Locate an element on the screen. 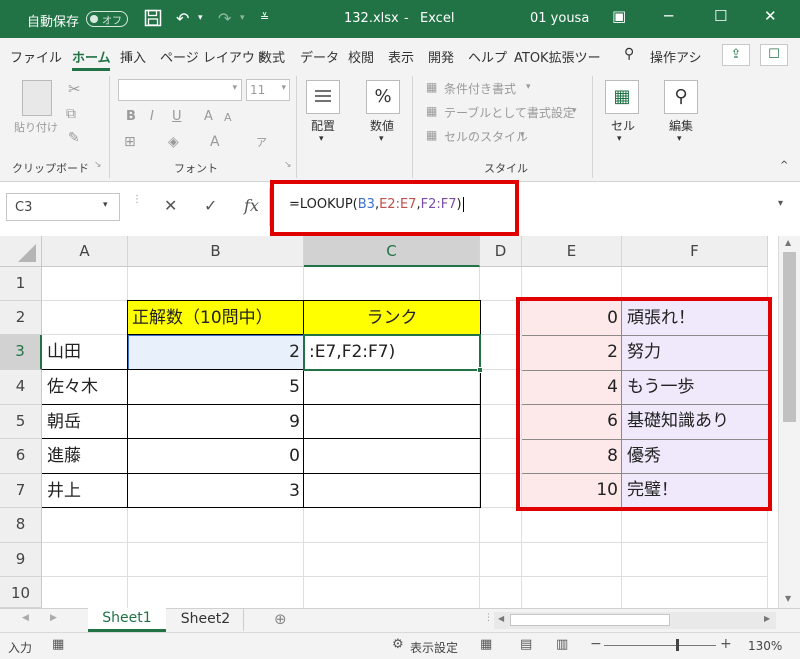 The height and width of the screenshot is (659, 800). cell-a7: 井上 is located at coordinates (85, 491).